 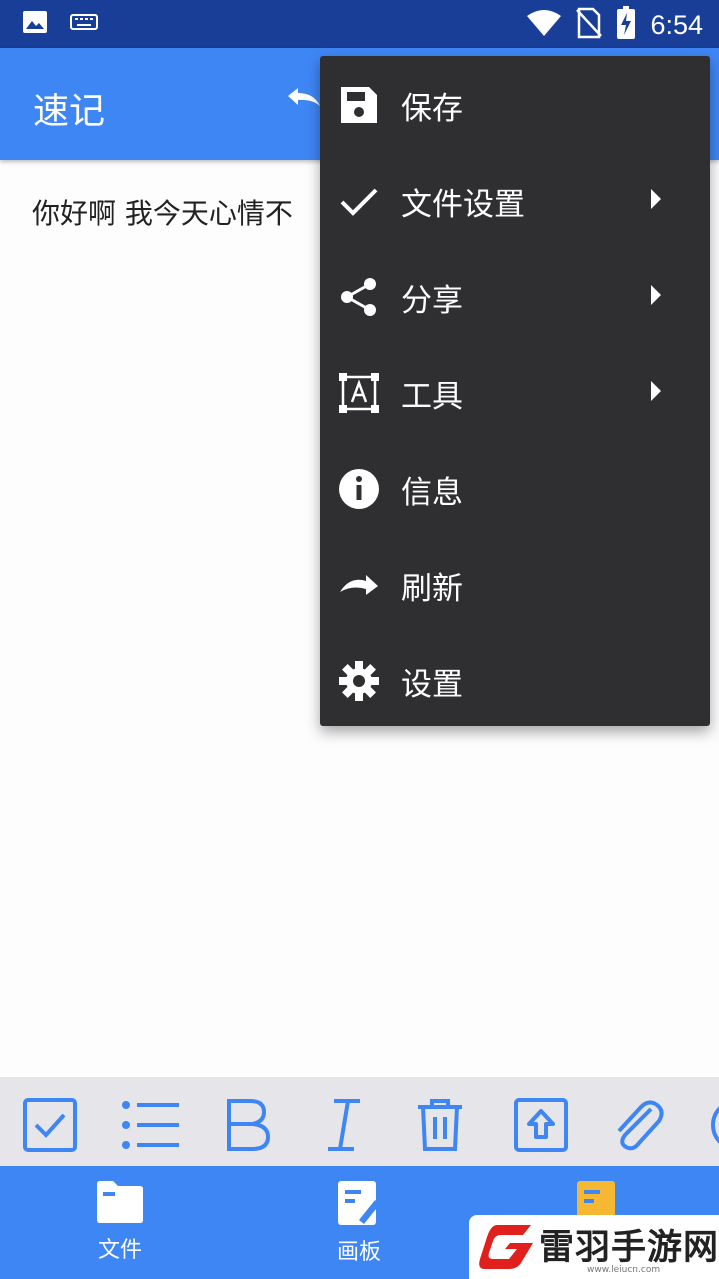 I want to click on nav-item-files: 文件, so click(x=120, y=1222).